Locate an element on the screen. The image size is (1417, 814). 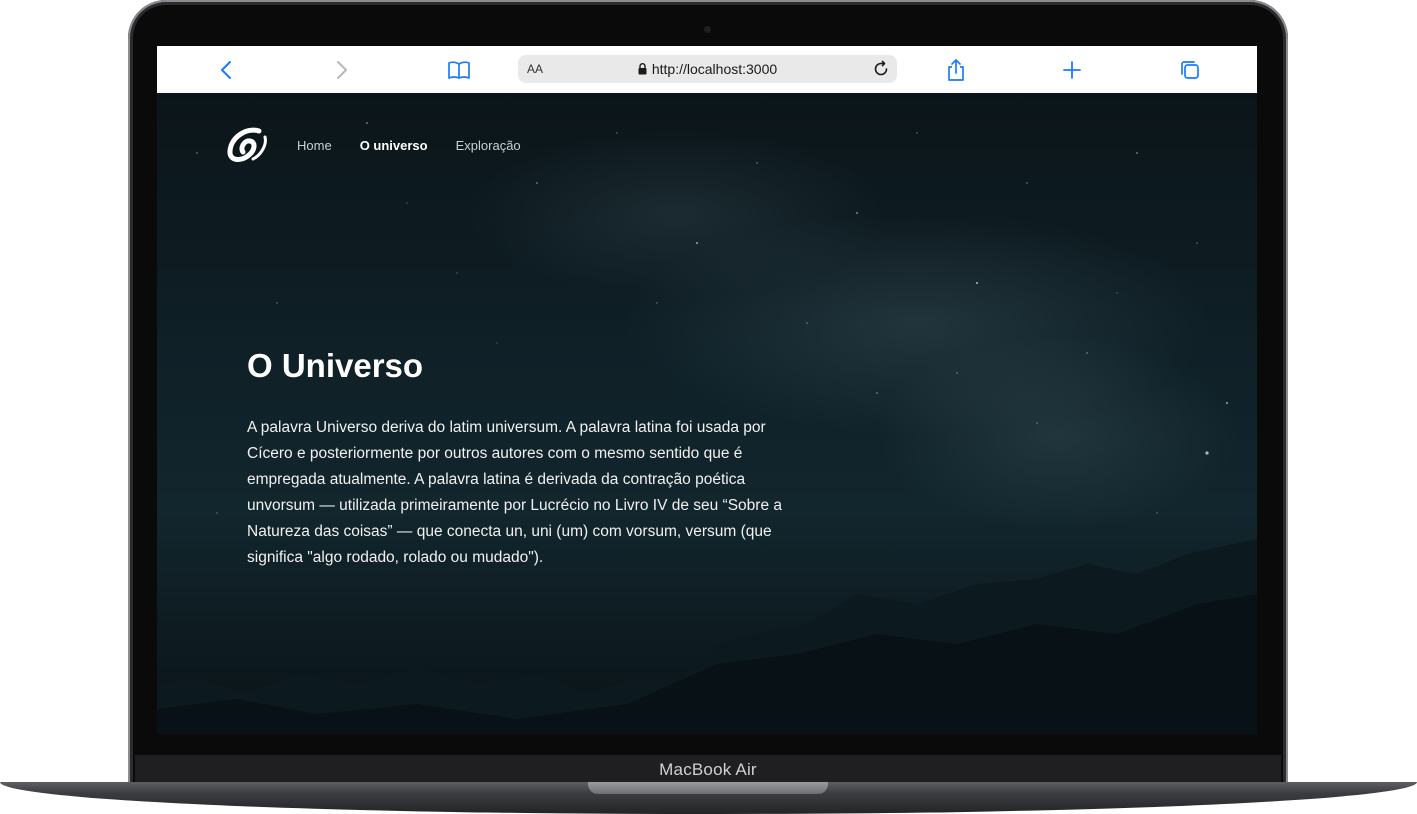
device-label: MacBook Air is located at coordinates (708, 769).